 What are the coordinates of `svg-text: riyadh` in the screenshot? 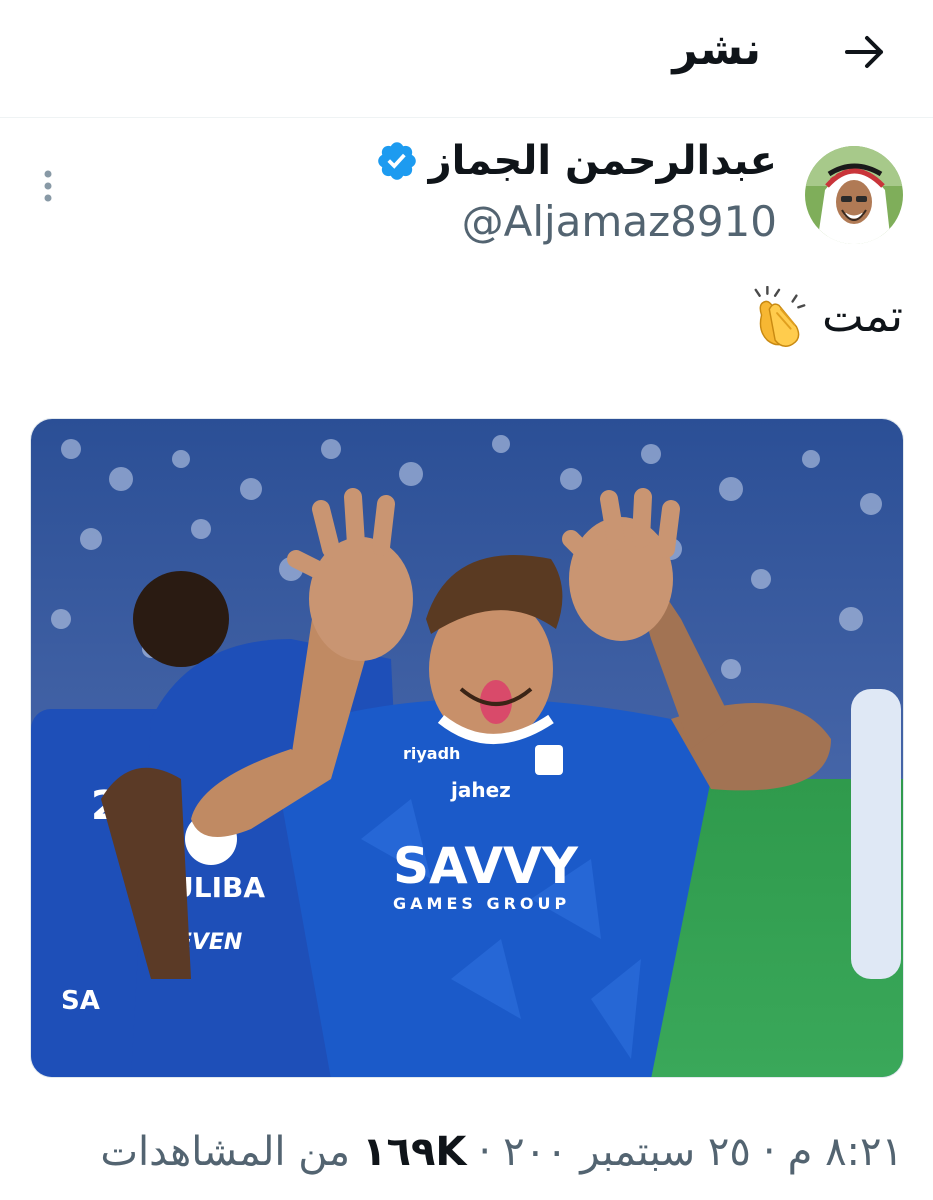 It's located at (431, 753).